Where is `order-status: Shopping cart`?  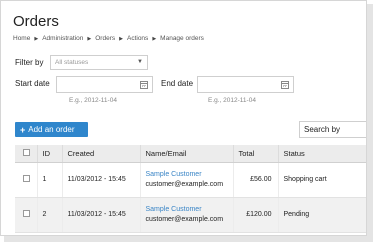 order-status: Shopping cart is located at coordinates (322, 180).